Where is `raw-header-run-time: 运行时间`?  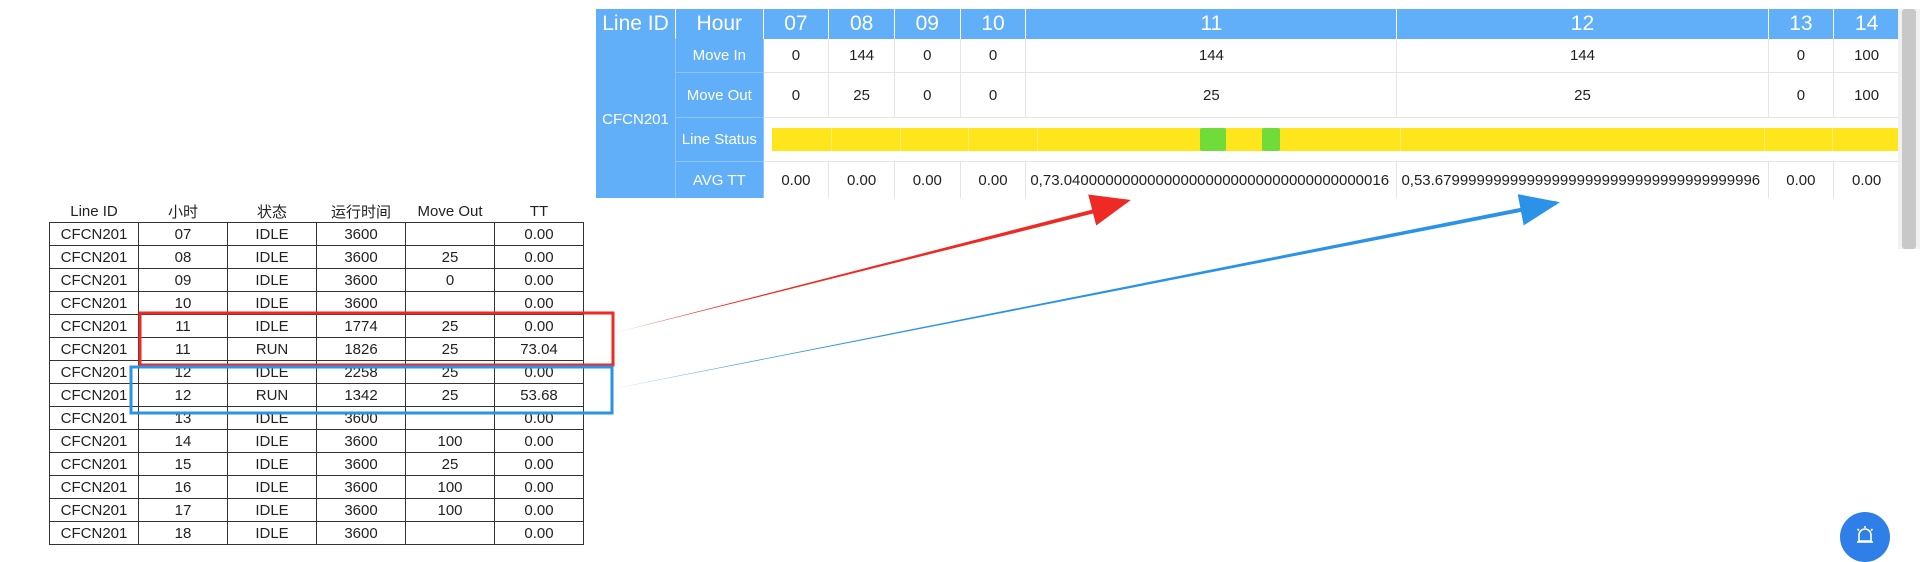 raw-header-run-time: 运行时间 is located at coordinates (360, 212).